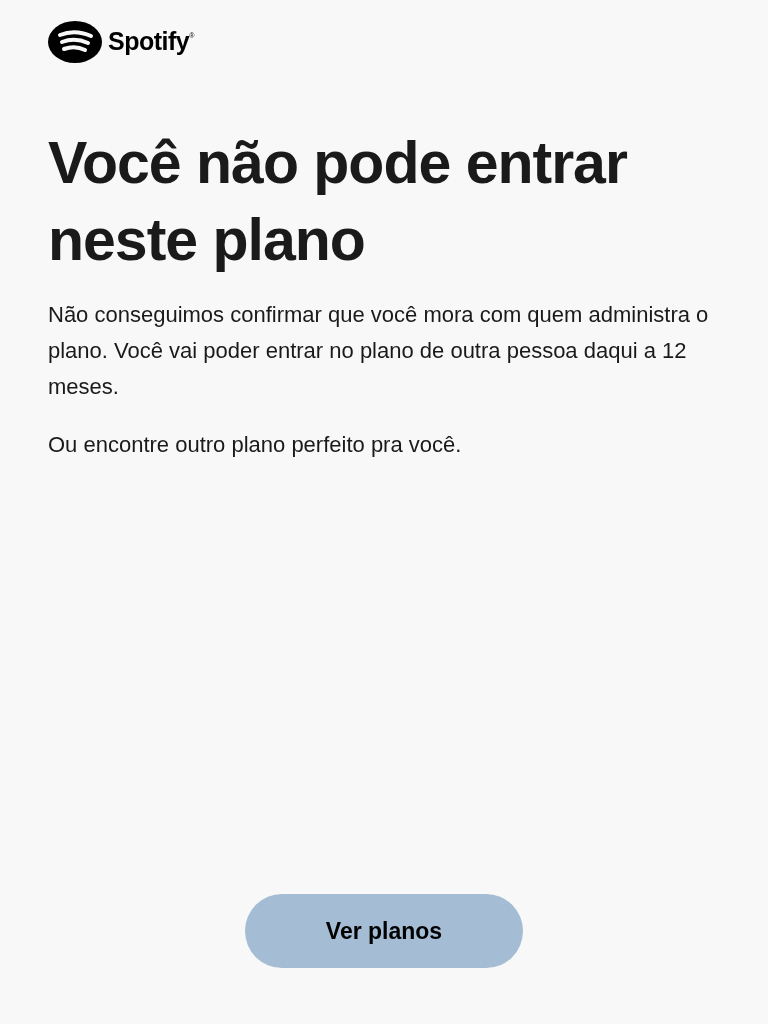 The image size is (768, 1024). Describe the element at coordinates (379, 351) in the screenshot. I see `message-text: Não conseguimos confirmar que você mora com quem administra o plano. Você vai poder entrar no plano de outra pessoa daqui a 12 meses.` at that location.